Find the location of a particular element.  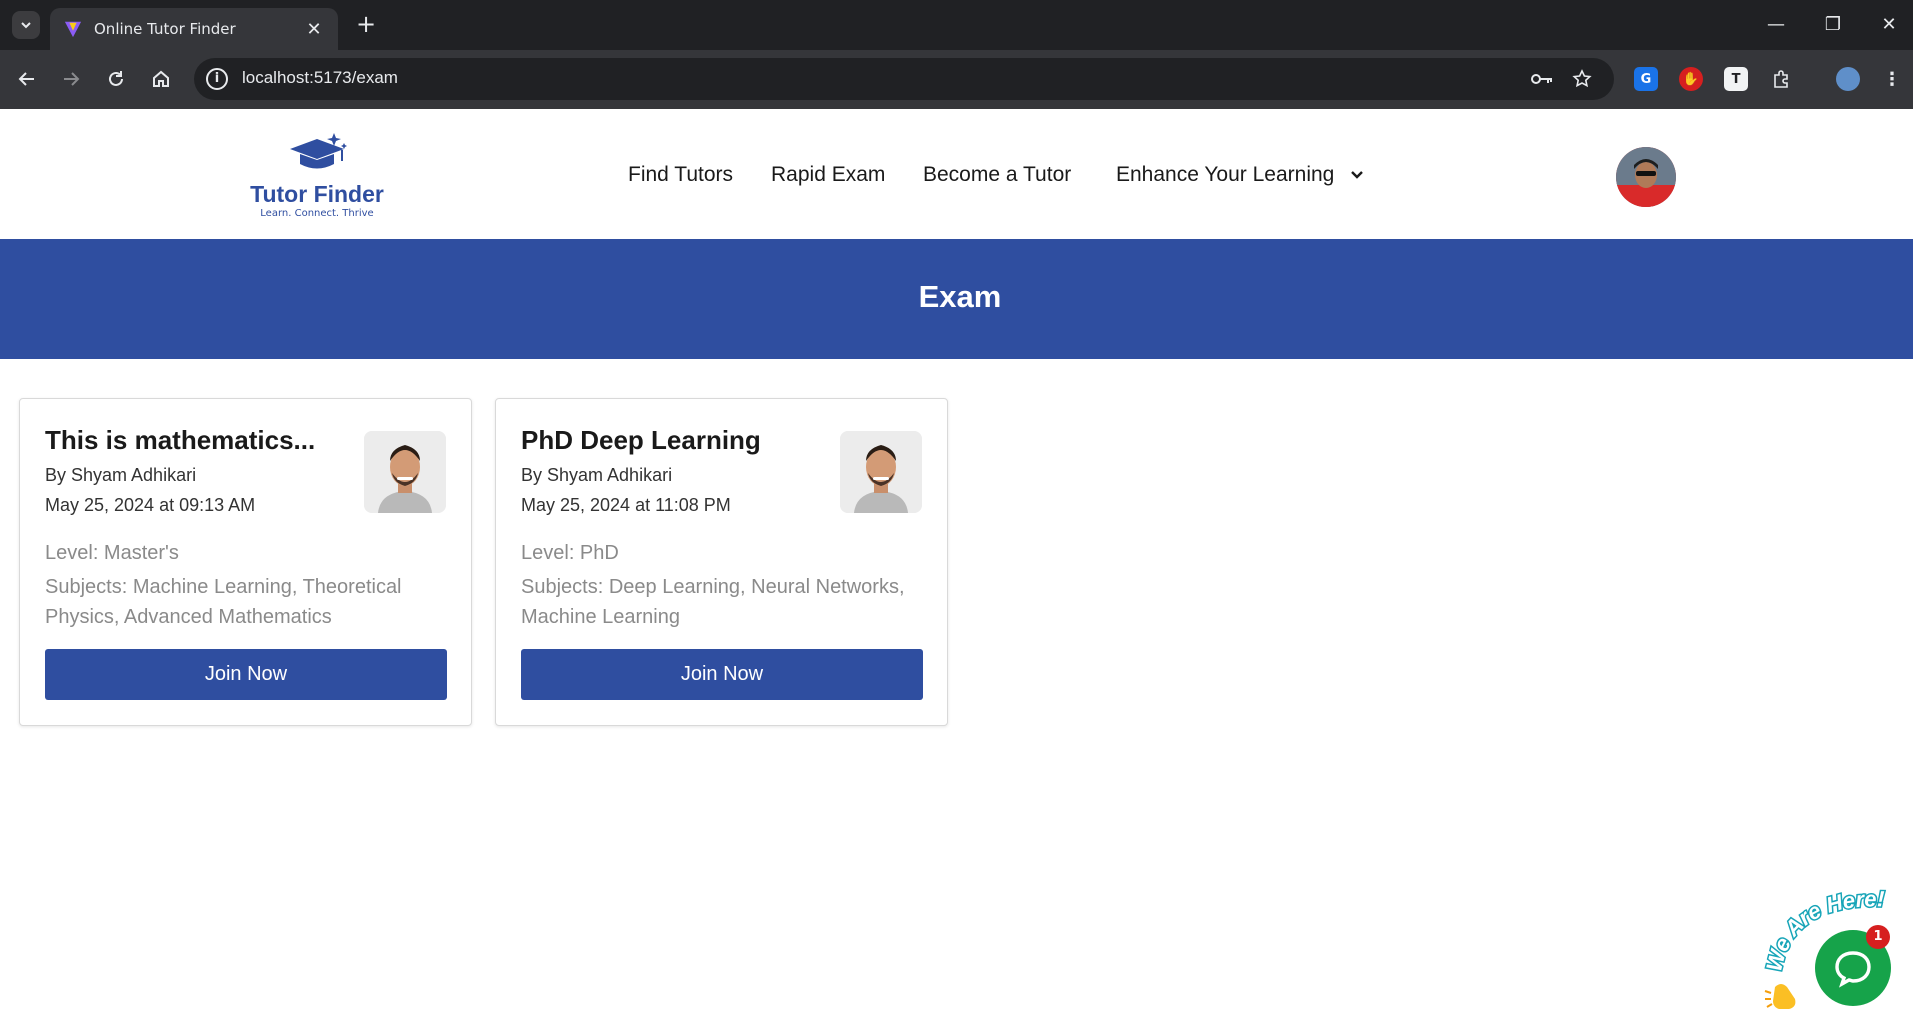

page-banner: Exam is located at coordinates (956, 299).